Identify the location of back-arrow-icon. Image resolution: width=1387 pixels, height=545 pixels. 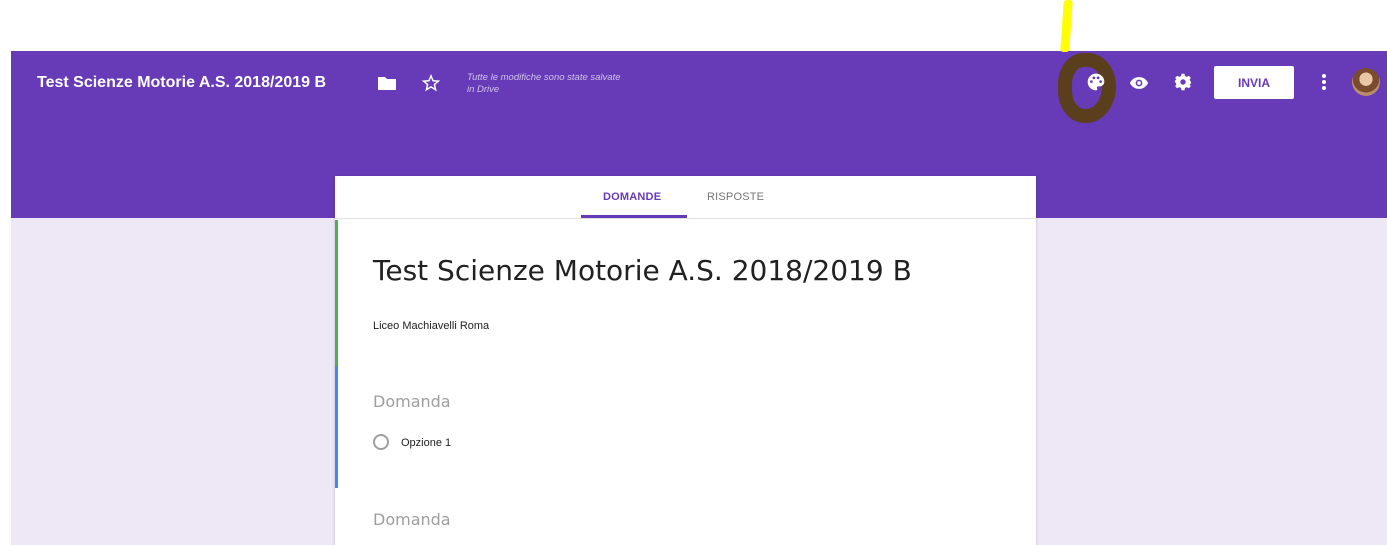
(5, 81).